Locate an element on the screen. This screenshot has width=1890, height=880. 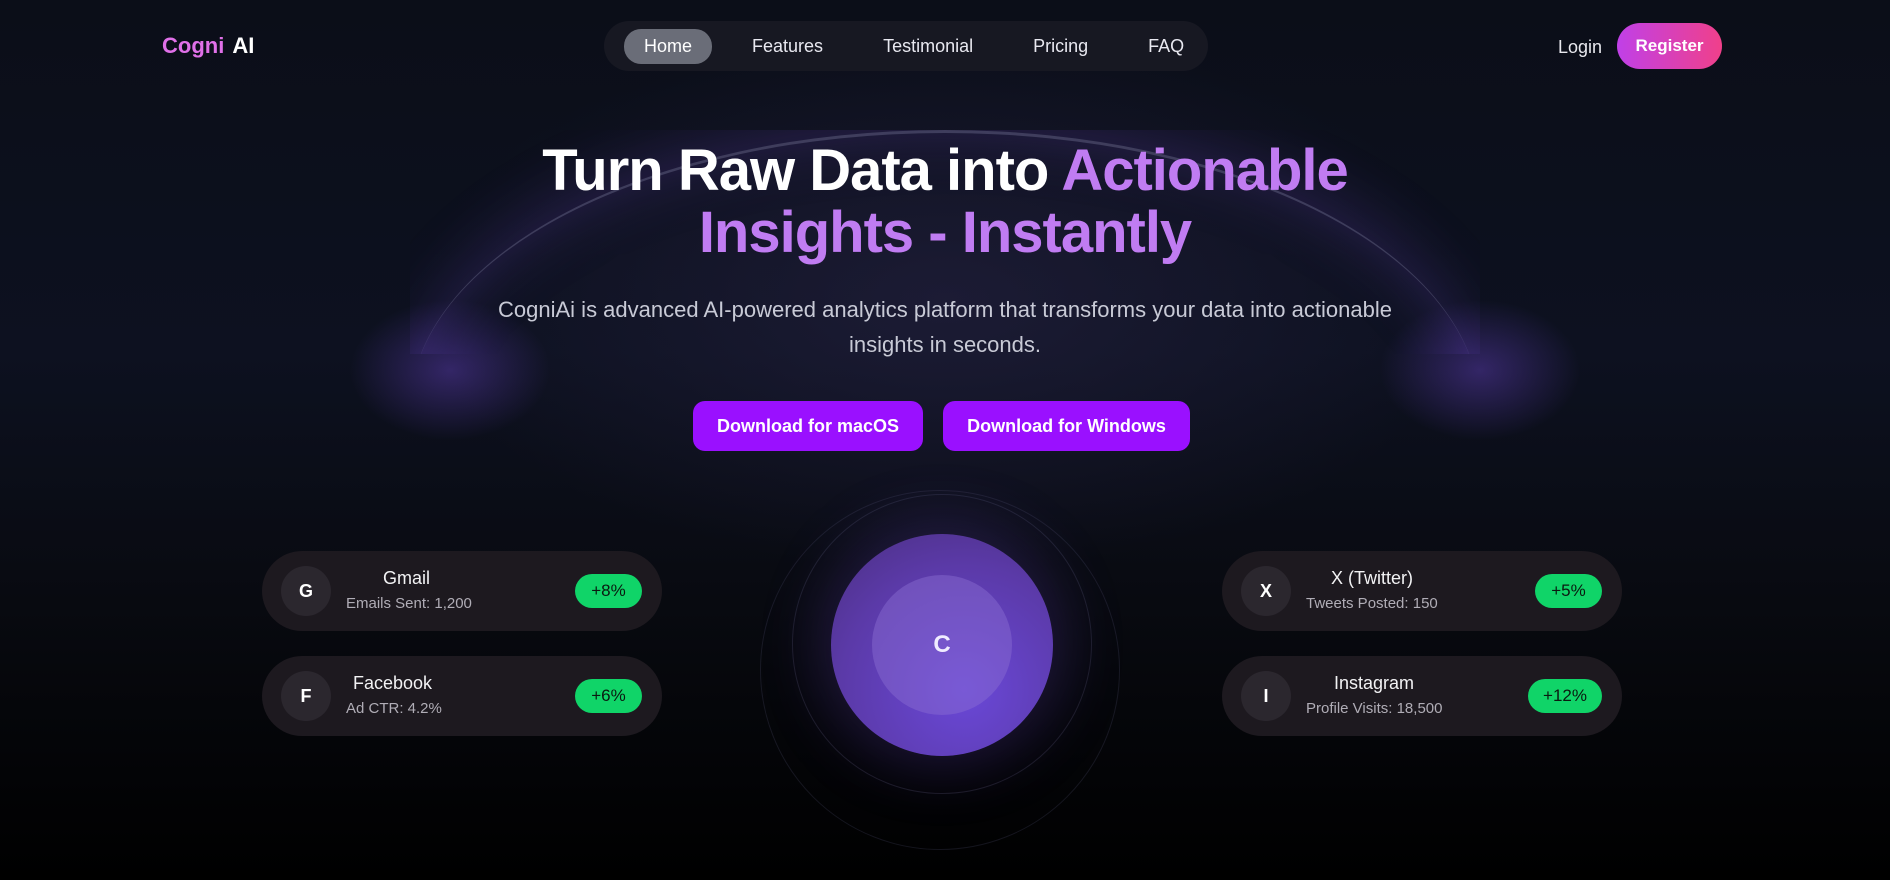
orb-core: C is located at coordinates (942, 645).